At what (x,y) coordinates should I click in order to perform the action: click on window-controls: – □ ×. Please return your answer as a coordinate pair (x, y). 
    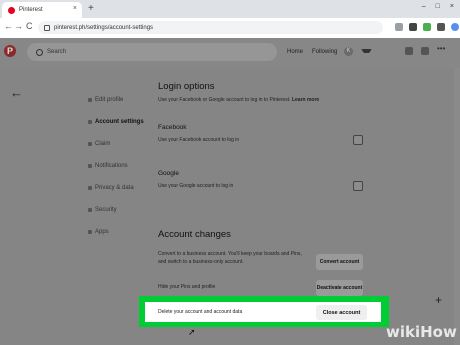
    Looking at the image, I should click on (438, 6).